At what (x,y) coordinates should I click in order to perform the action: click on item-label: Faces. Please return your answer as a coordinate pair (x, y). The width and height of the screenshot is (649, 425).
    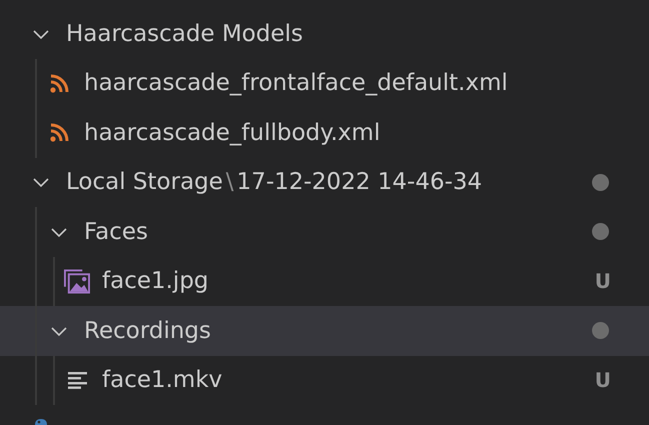
    Looking at the image, I should click on (116, 231).